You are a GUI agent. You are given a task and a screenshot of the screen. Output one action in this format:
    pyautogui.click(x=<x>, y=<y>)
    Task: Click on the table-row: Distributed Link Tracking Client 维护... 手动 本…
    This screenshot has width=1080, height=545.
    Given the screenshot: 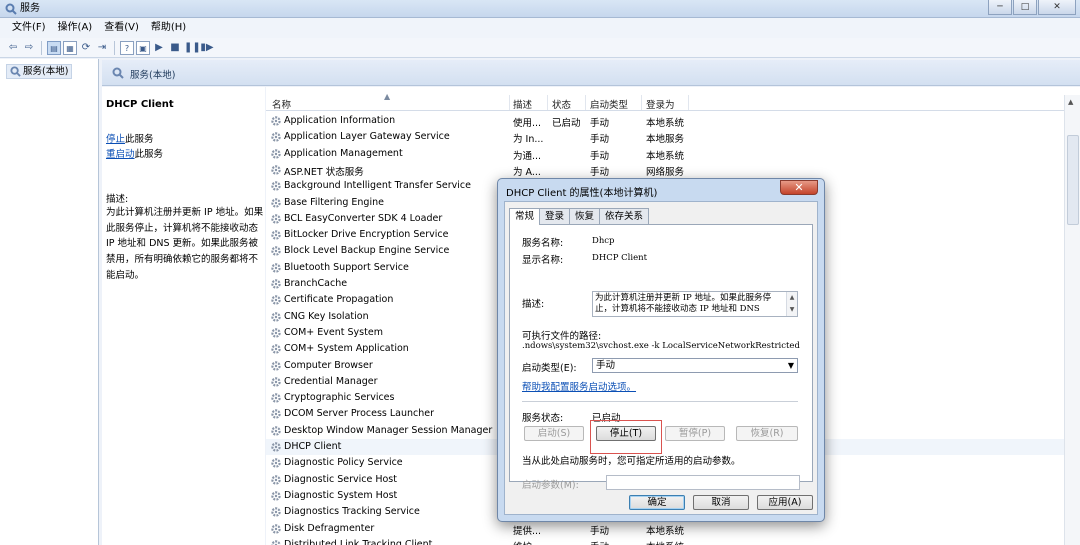 What is the action you would take?
    pyautogui.click(x=666, y=541)
    